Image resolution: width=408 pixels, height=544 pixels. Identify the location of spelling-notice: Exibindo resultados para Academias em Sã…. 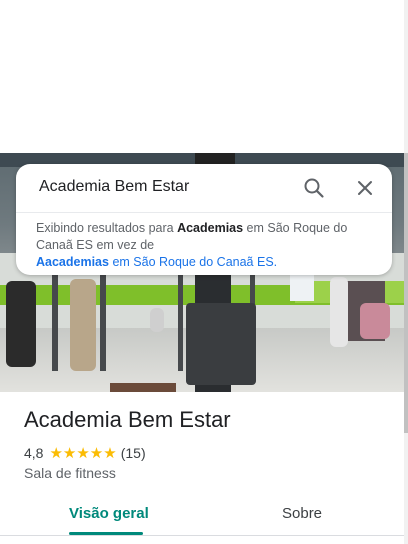
(206, 245).